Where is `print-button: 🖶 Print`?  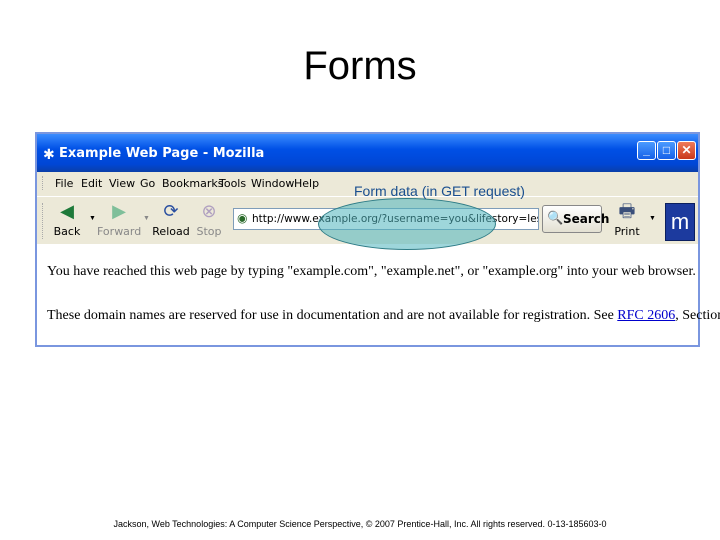
print-button: 🖶 Print is located at coordinates (627, 219).